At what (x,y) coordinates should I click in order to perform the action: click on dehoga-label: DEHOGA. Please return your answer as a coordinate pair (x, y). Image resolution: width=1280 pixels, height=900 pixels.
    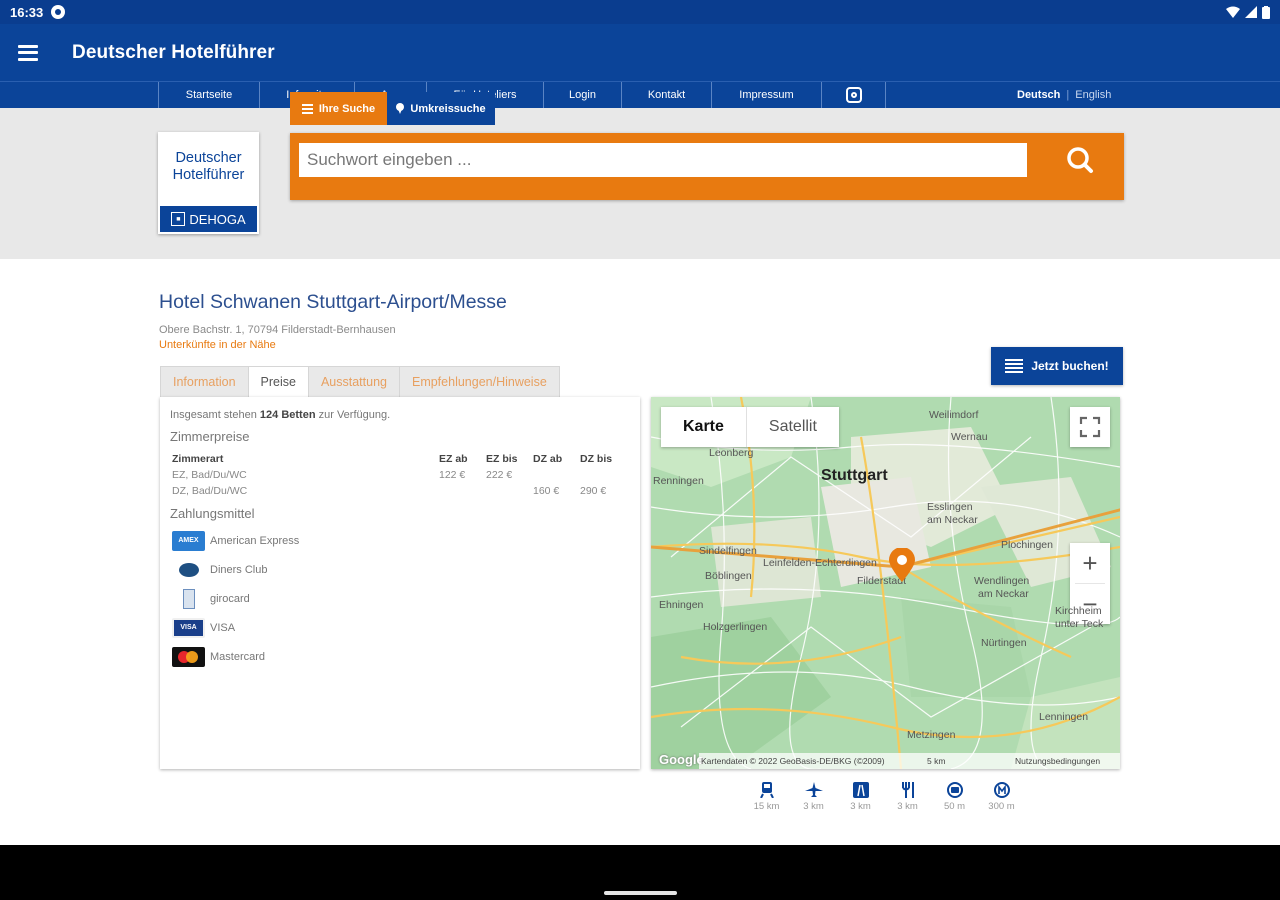
    Looking at the image, I should click on (217, 219).